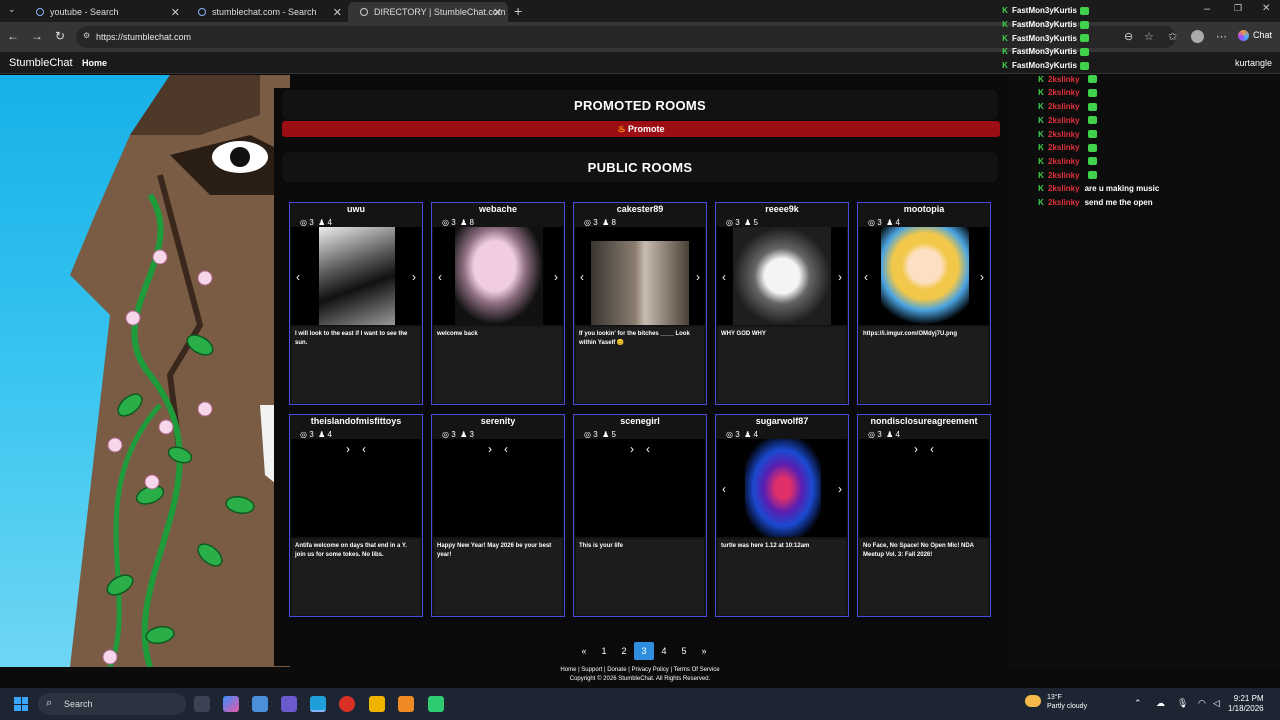 Image resolution: width=1280 pixels, height=720 pixels. Describe the element at coordinates (640, 209) in the screenshot. I see `room-name: cakester89` at that location.